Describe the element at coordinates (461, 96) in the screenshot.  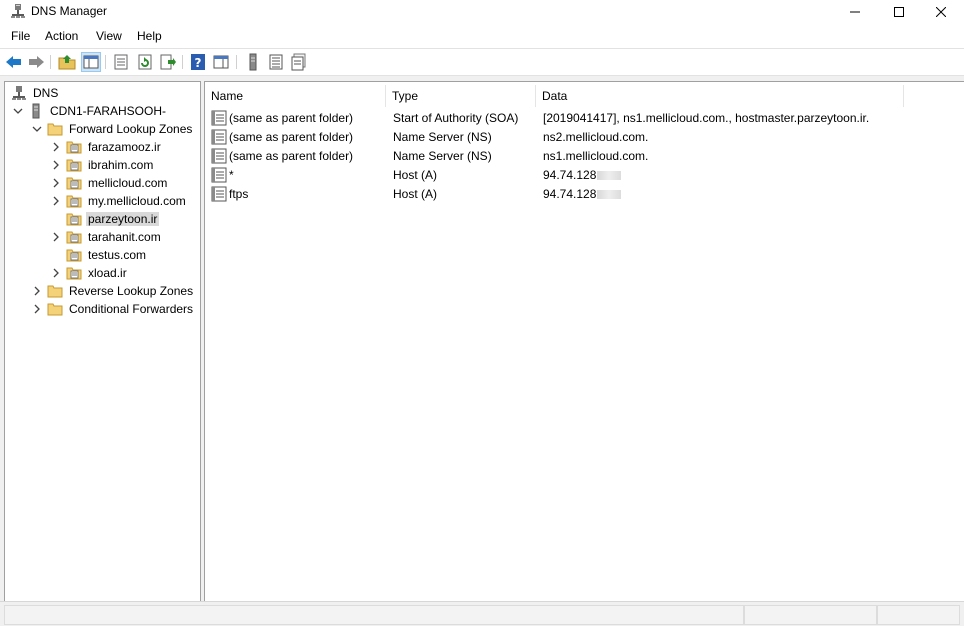
I see `column-header-type: Type` at that location.